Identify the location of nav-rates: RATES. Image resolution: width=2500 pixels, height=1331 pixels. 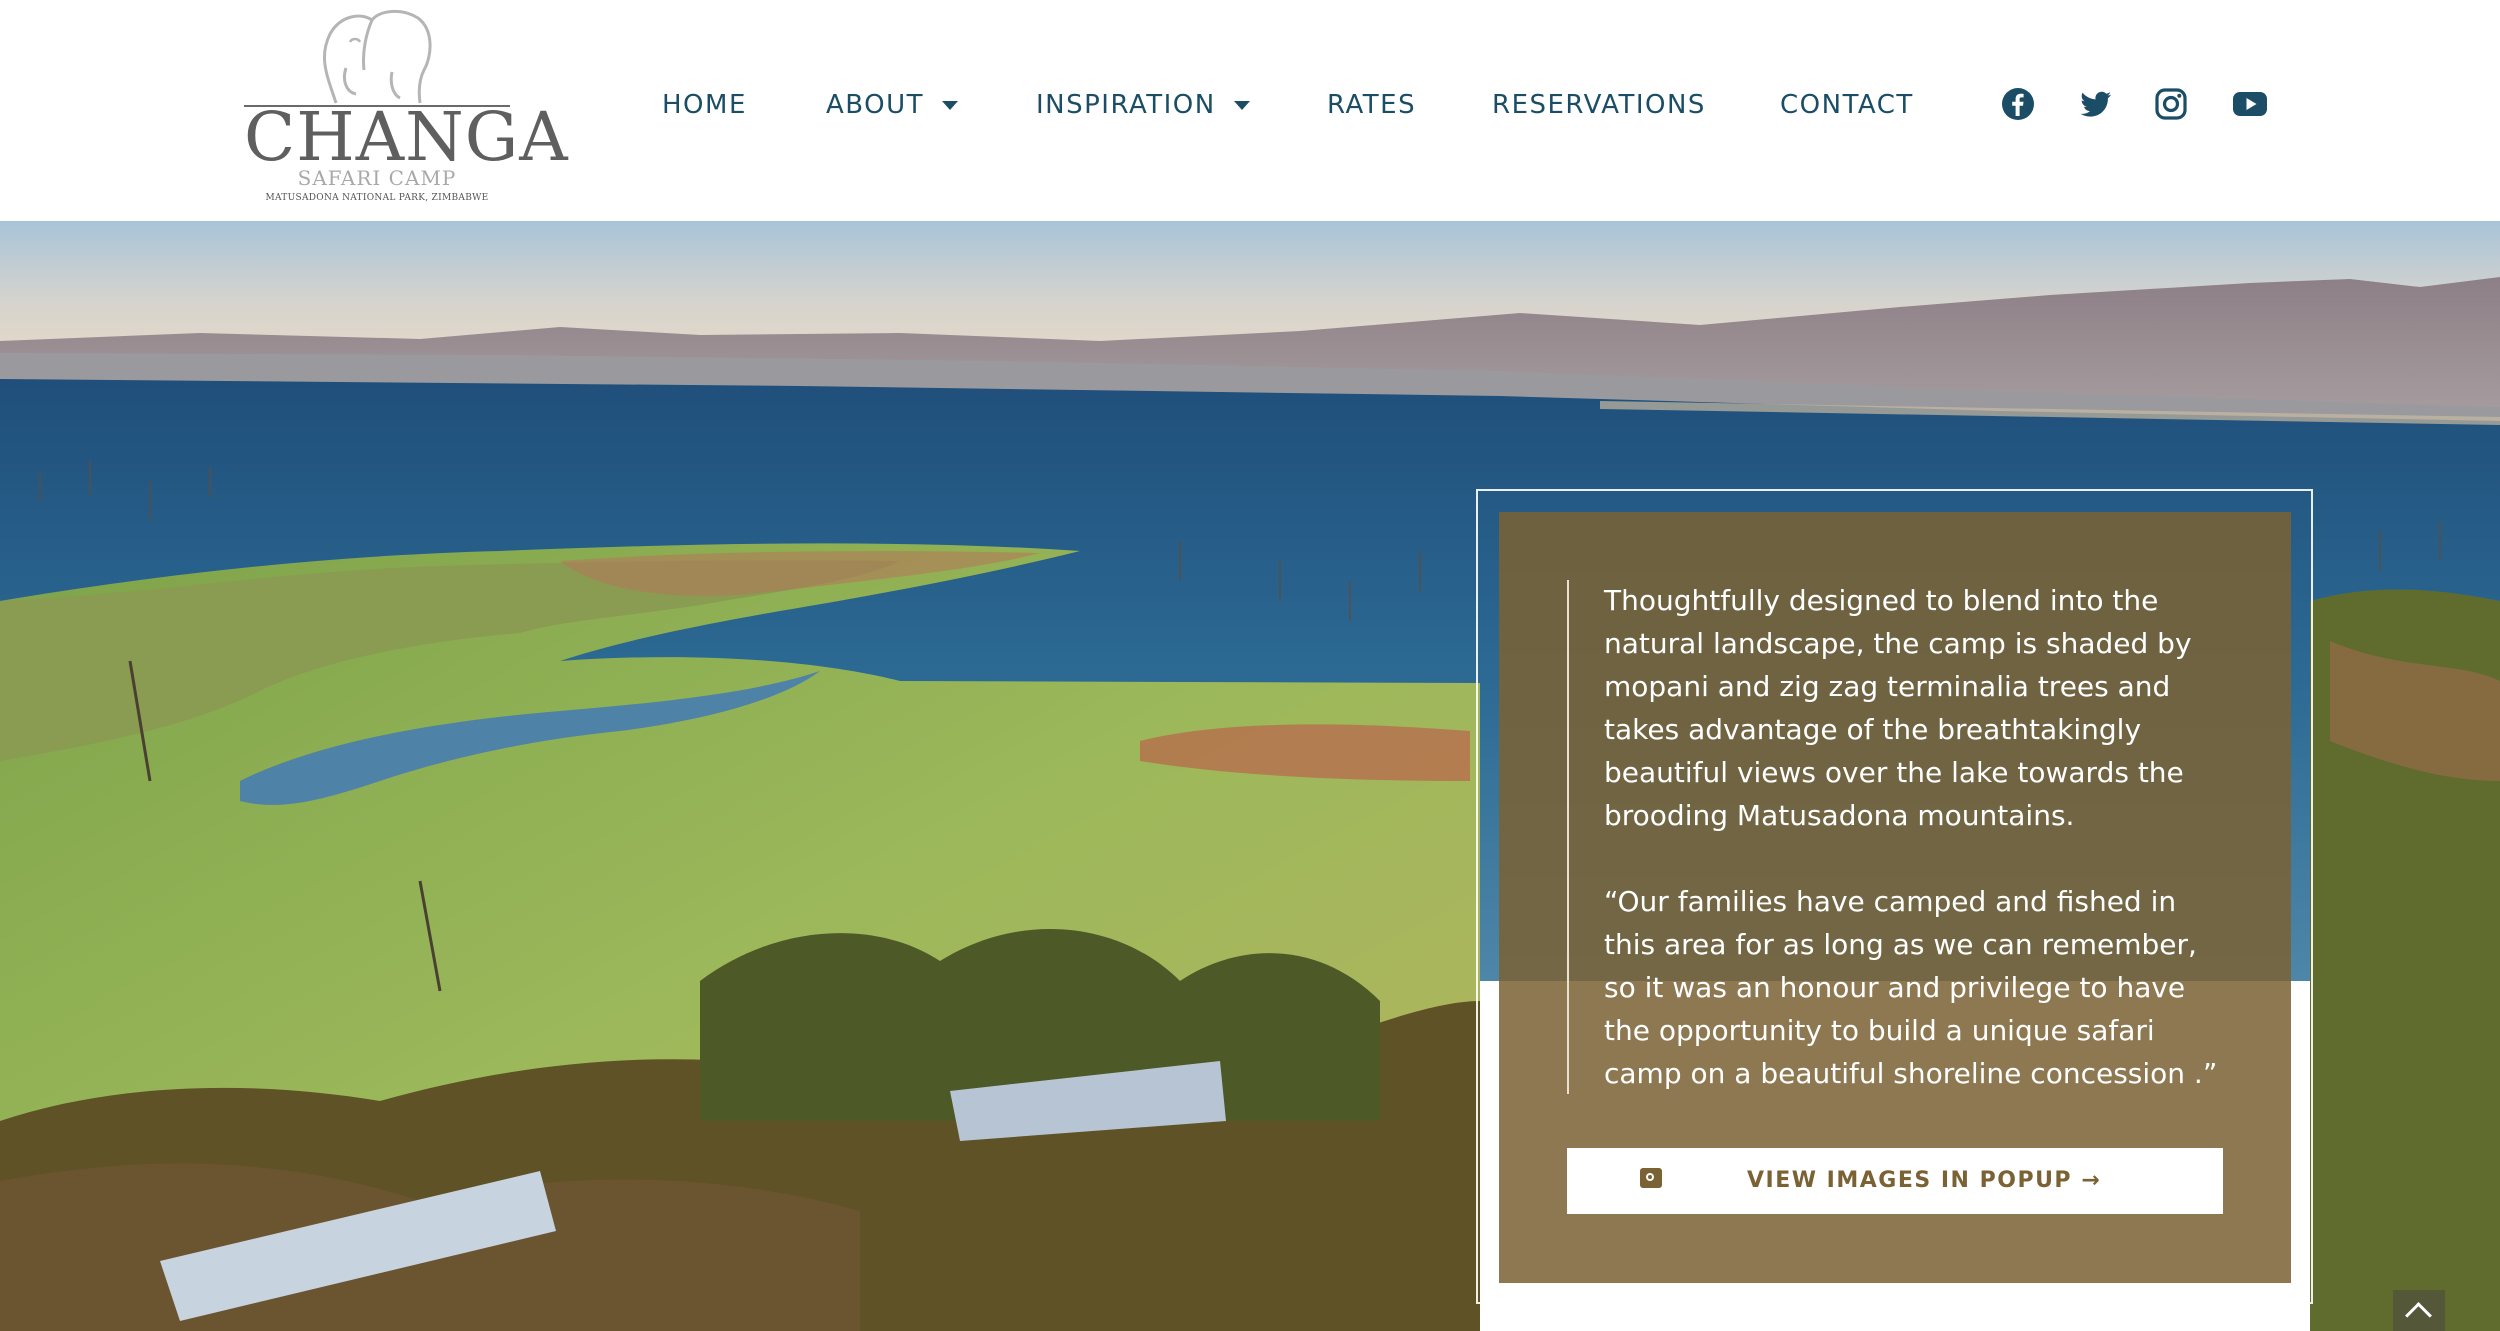
(1371, 105).